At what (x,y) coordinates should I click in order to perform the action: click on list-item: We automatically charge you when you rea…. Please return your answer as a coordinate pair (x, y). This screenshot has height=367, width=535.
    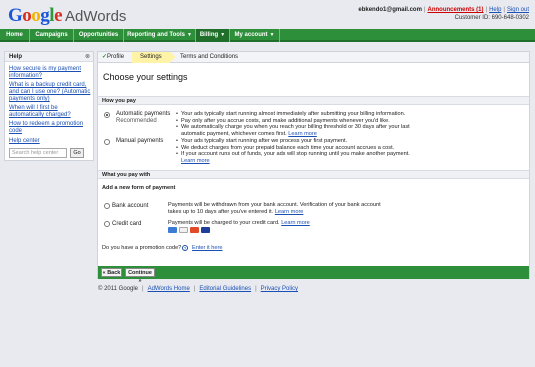
    Looking at the image, I should click on (296, 130).